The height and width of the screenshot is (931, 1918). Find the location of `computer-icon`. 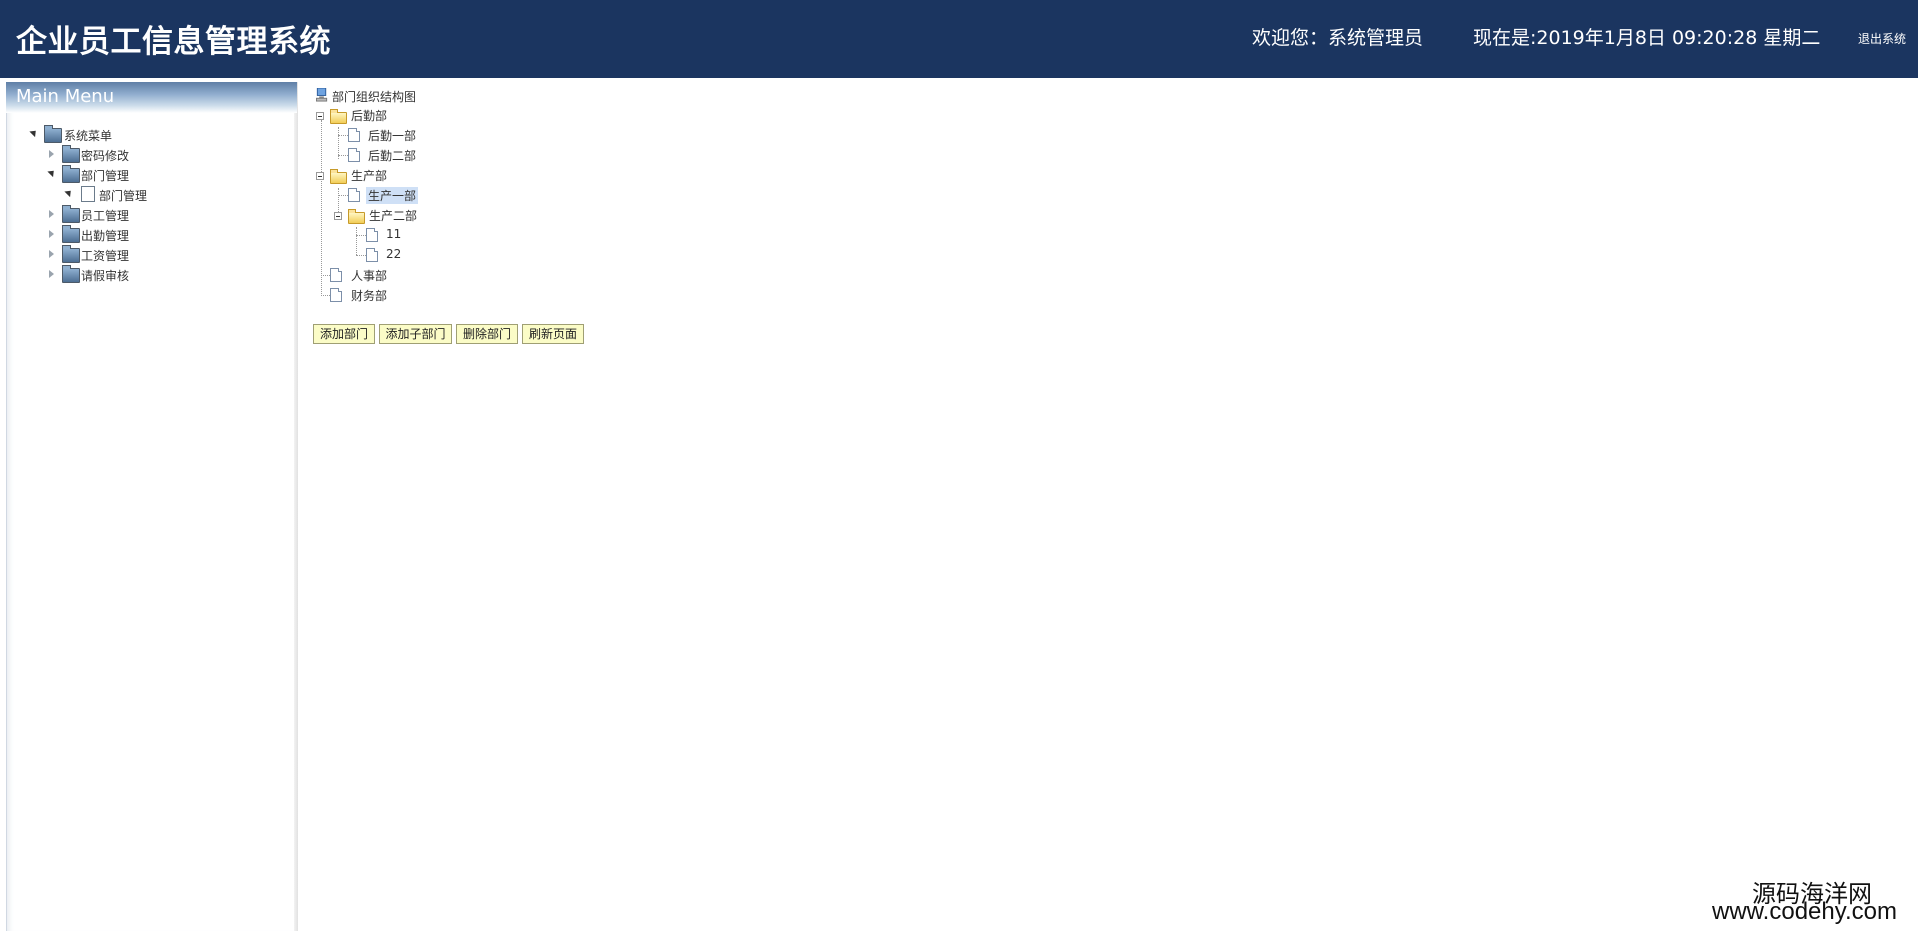

computer-icon is located at coordinates (322, 95).